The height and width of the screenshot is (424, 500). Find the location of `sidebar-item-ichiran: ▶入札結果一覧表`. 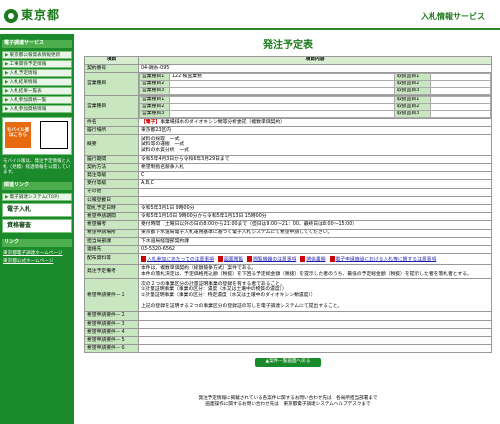

sidebar-item-ichiran: ▶入札結果一覧表 is located at coordinates (37, 90).